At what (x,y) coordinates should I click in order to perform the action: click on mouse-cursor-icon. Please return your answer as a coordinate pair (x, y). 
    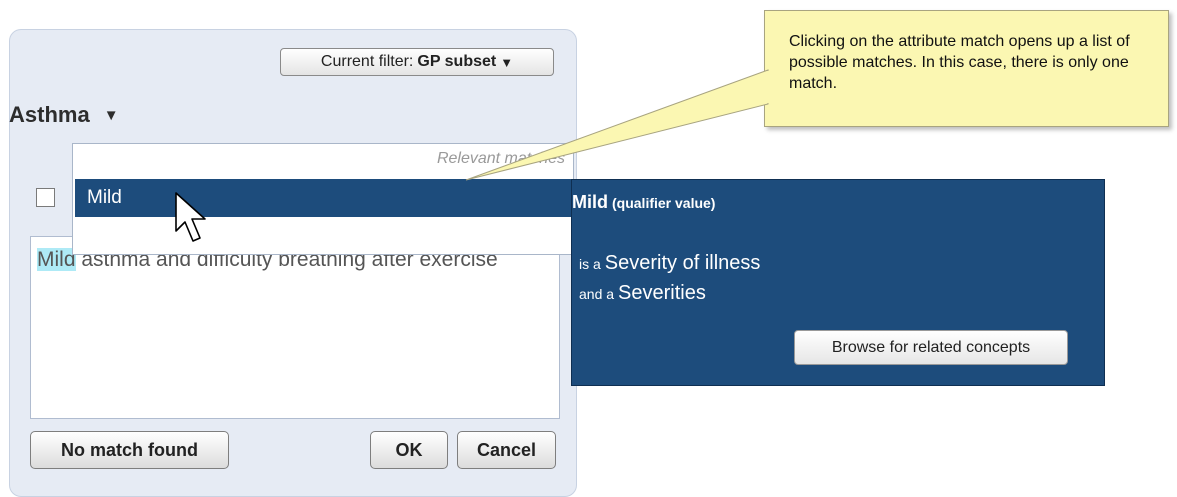
    Looking at the image, I should click on (190, 217).